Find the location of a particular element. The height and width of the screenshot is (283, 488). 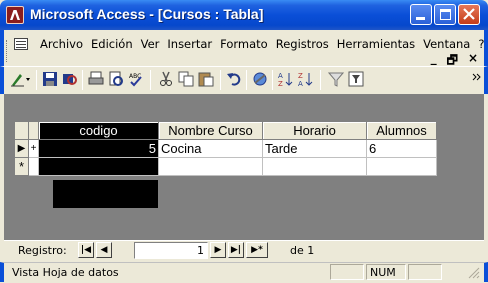

current-record-input: 1 is located at coordinates (171, 250).